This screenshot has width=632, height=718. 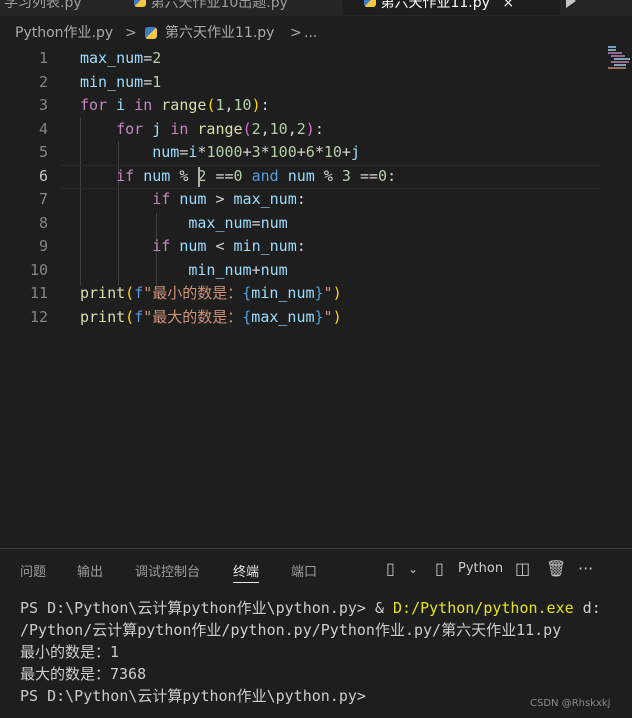 I want to click on code-line: 9 if num < min_num:, so click(x=316, y=246).